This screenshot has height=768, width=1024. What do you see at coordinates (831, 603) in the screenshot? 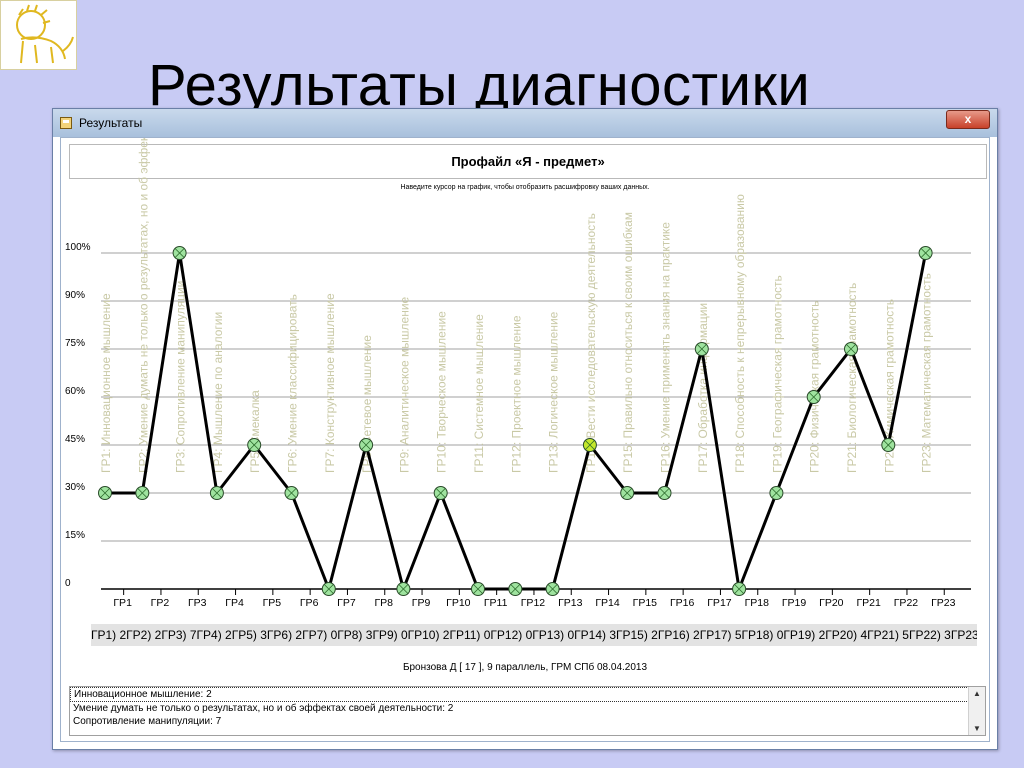
I see `x-tick-label: ГР20` at bounding box center [831, 603].